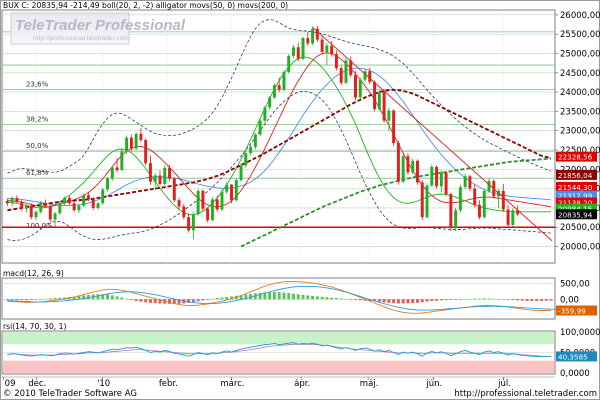 The height and width of the screenshot is (400, 600). Describe the element at coordinates (575, 187) in the screenshot. I see `price-value-tag-label: 21544,30` at that location.